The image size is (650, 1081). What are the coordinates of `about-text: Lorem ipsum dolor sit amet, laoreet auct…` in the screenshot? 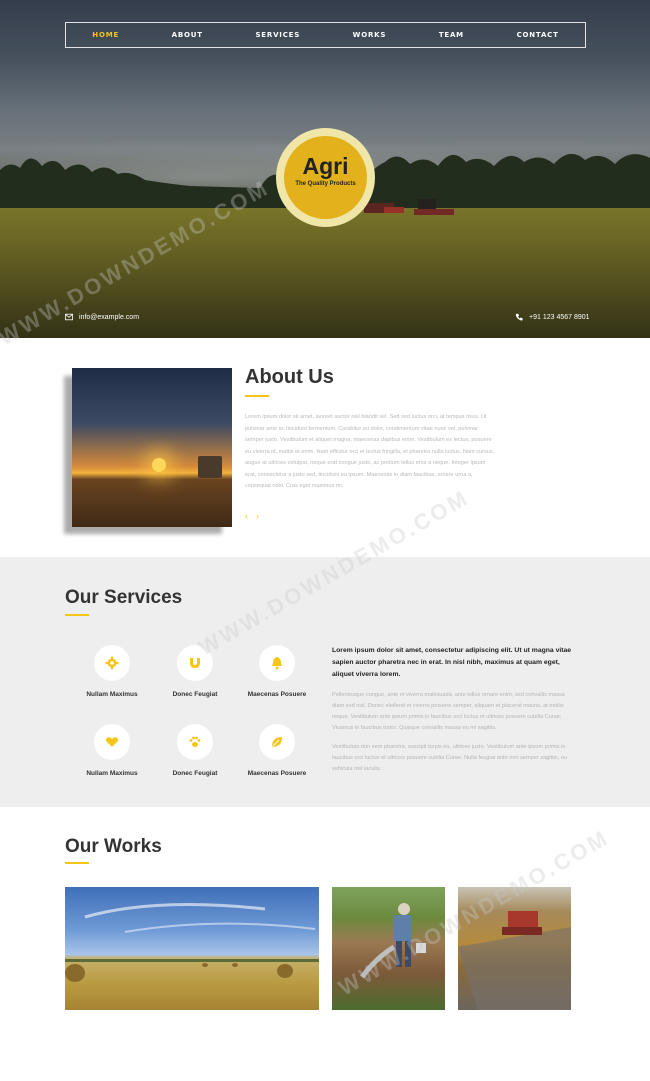 It's located at (370, 451).